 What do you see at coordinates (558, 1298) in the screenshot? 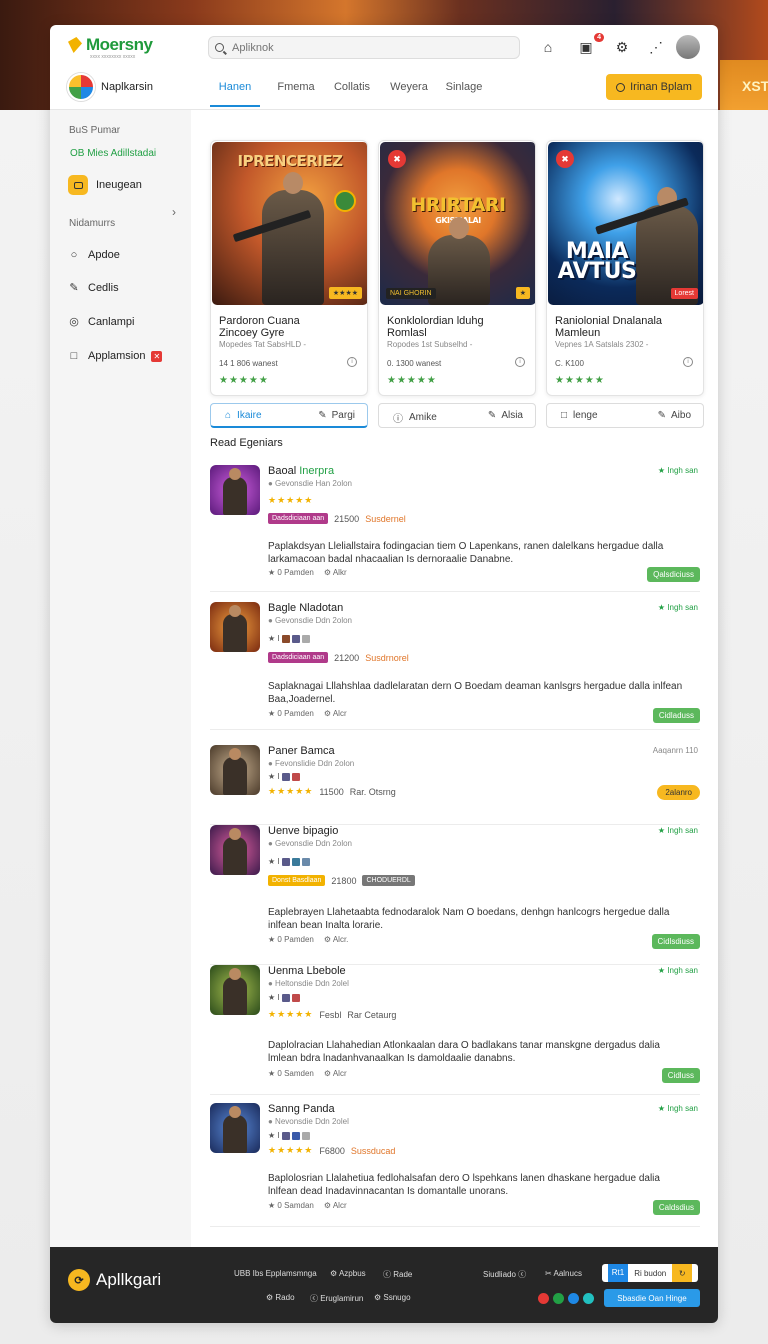
I see `social-icon-green` at bounding box center [558, 1298].